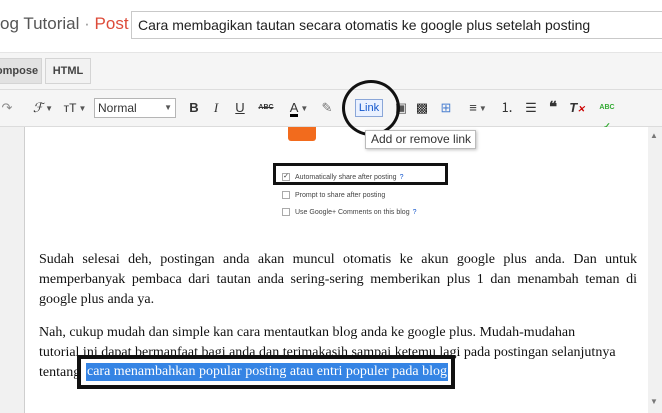  What do you see at coordinates (346, 177) in the screenshot?
I see `share-option-label: Automatically share after posting` at bounding box center [346, 177].